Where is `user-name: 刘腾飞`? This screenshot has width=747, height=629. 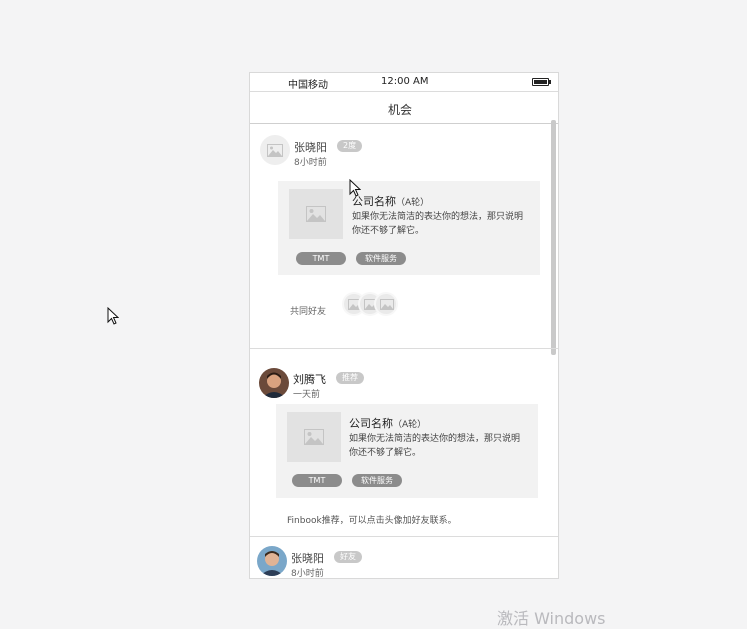 user-name: 刘腾飞 is located at coordinates (309, 379).